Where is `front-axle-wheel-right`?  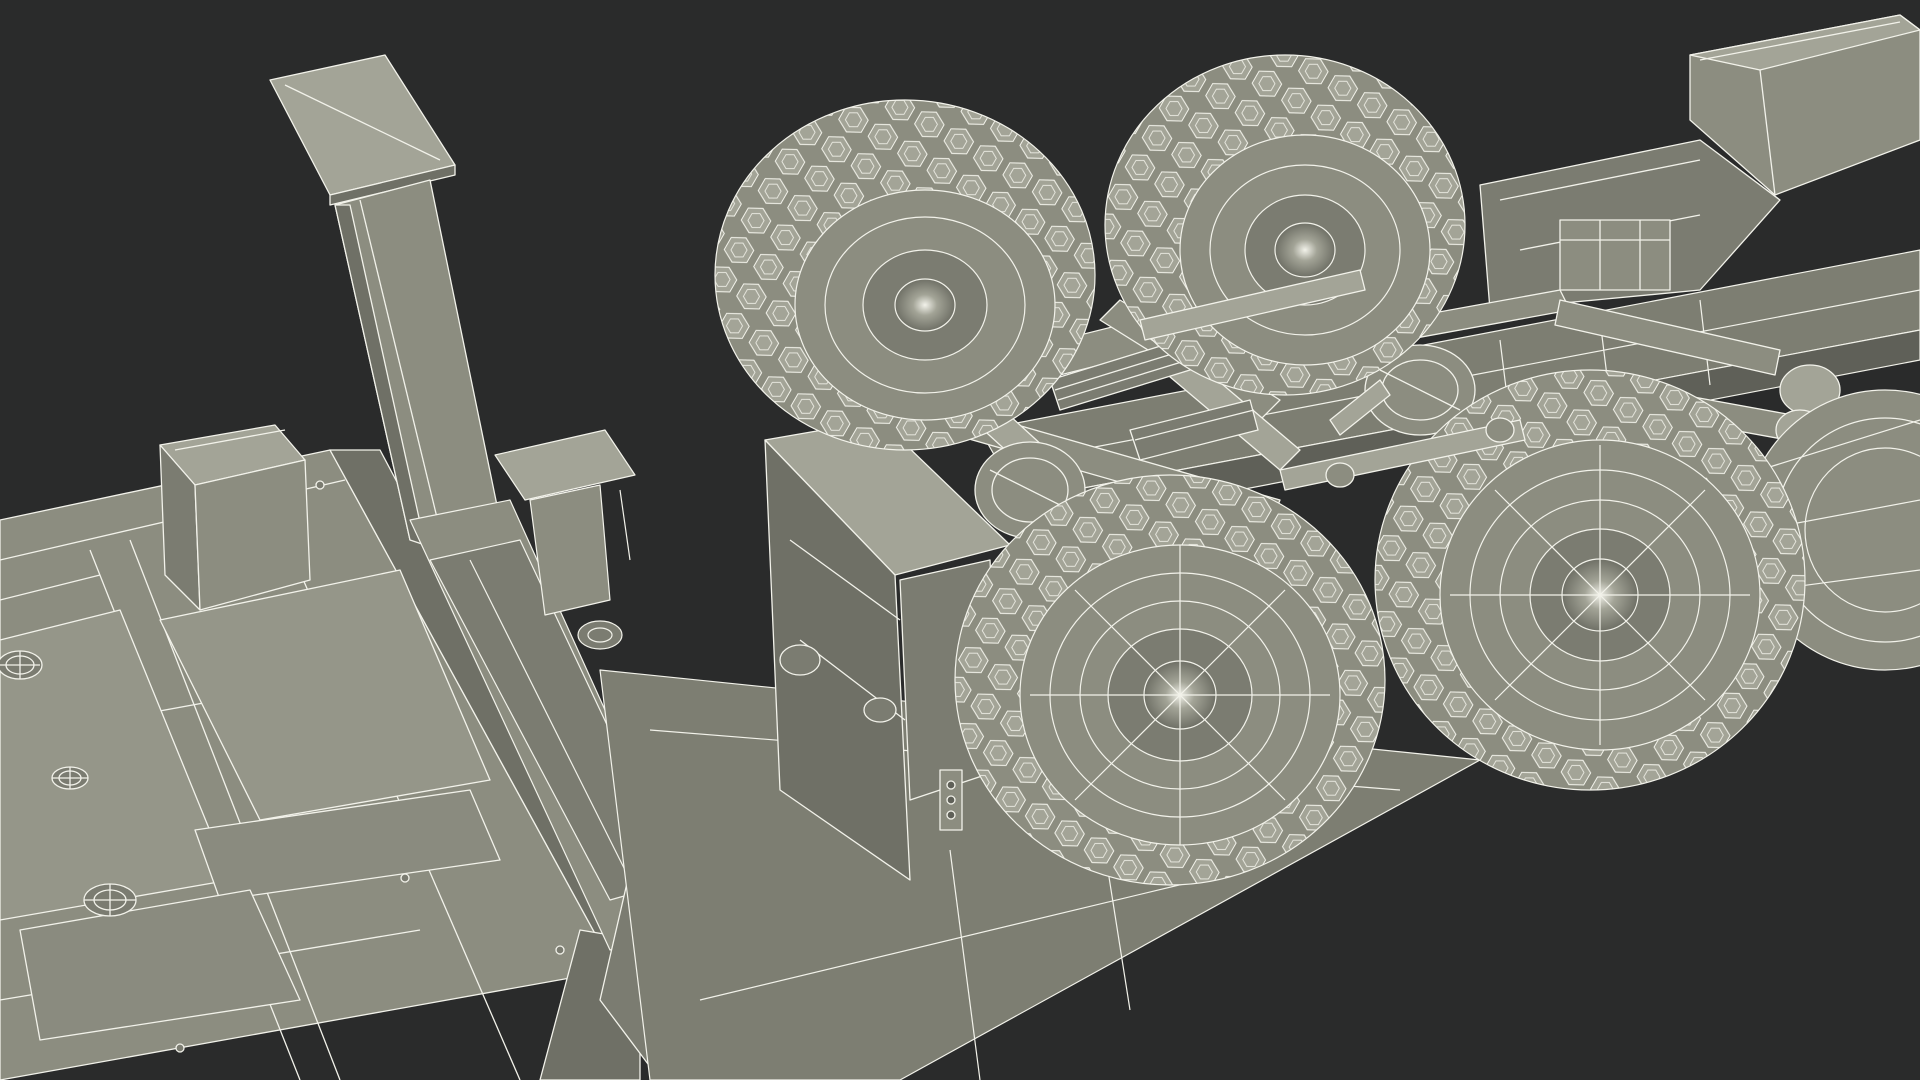
front-axle-wheel-right is located at coordinates (1170, 680).